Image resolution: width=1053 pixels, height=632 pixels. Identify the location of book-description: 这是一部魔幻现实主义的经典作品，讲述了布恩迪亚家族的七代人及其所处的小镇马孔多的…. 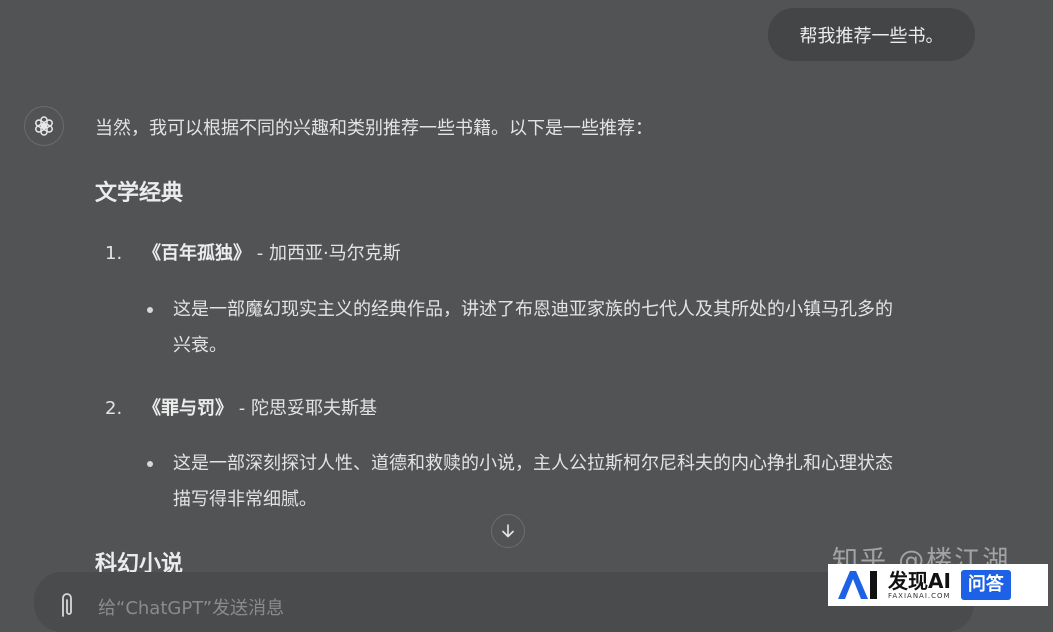
(557, 328).